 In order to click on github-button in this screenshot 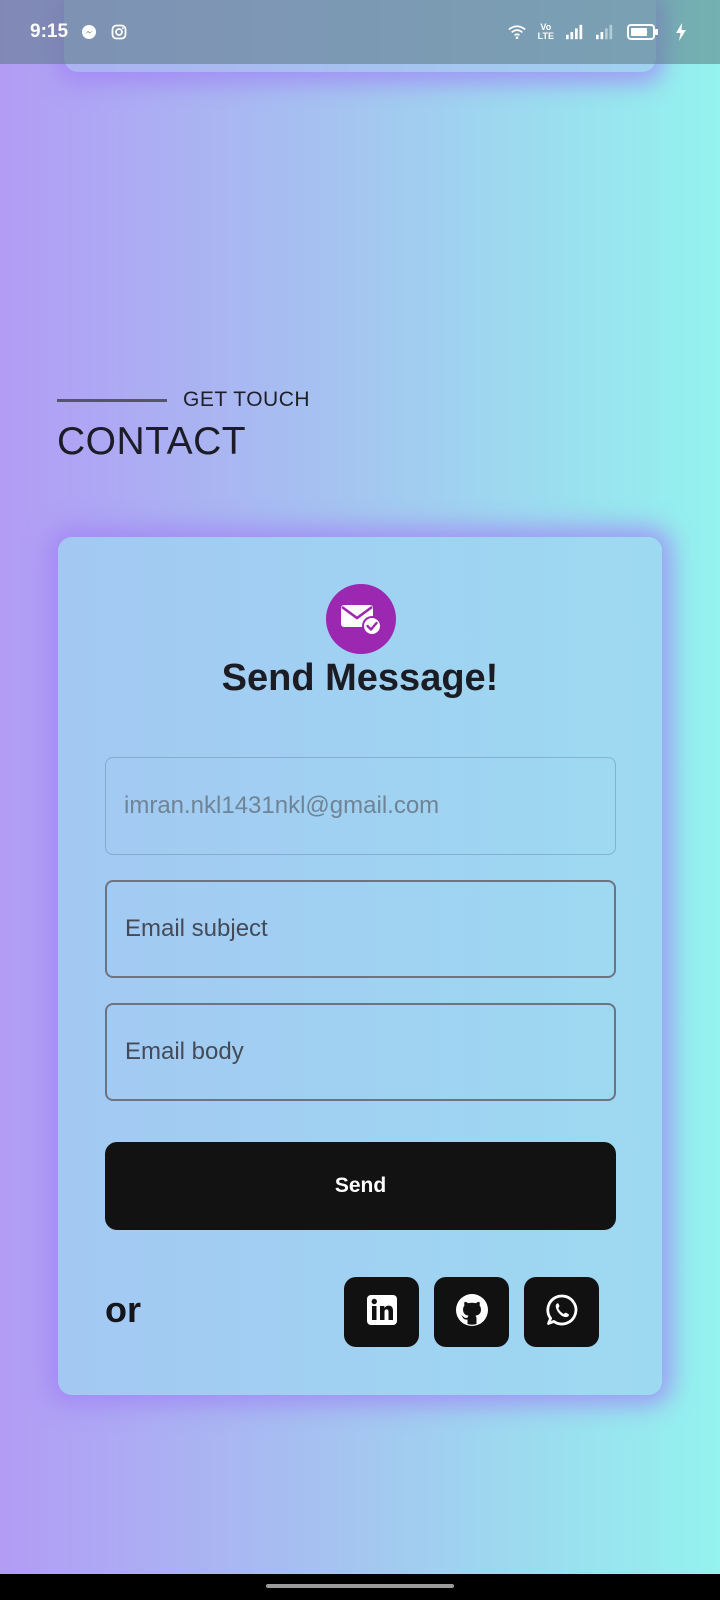, I will do `click(471, 1312)`.